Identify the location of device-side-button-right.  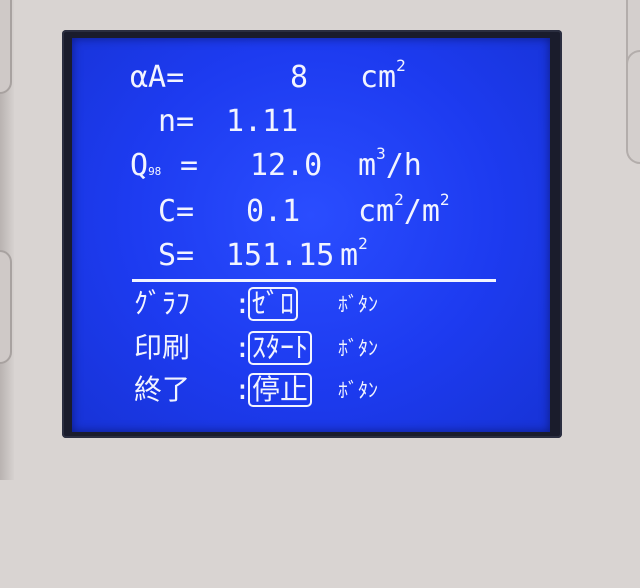
(633, 107).